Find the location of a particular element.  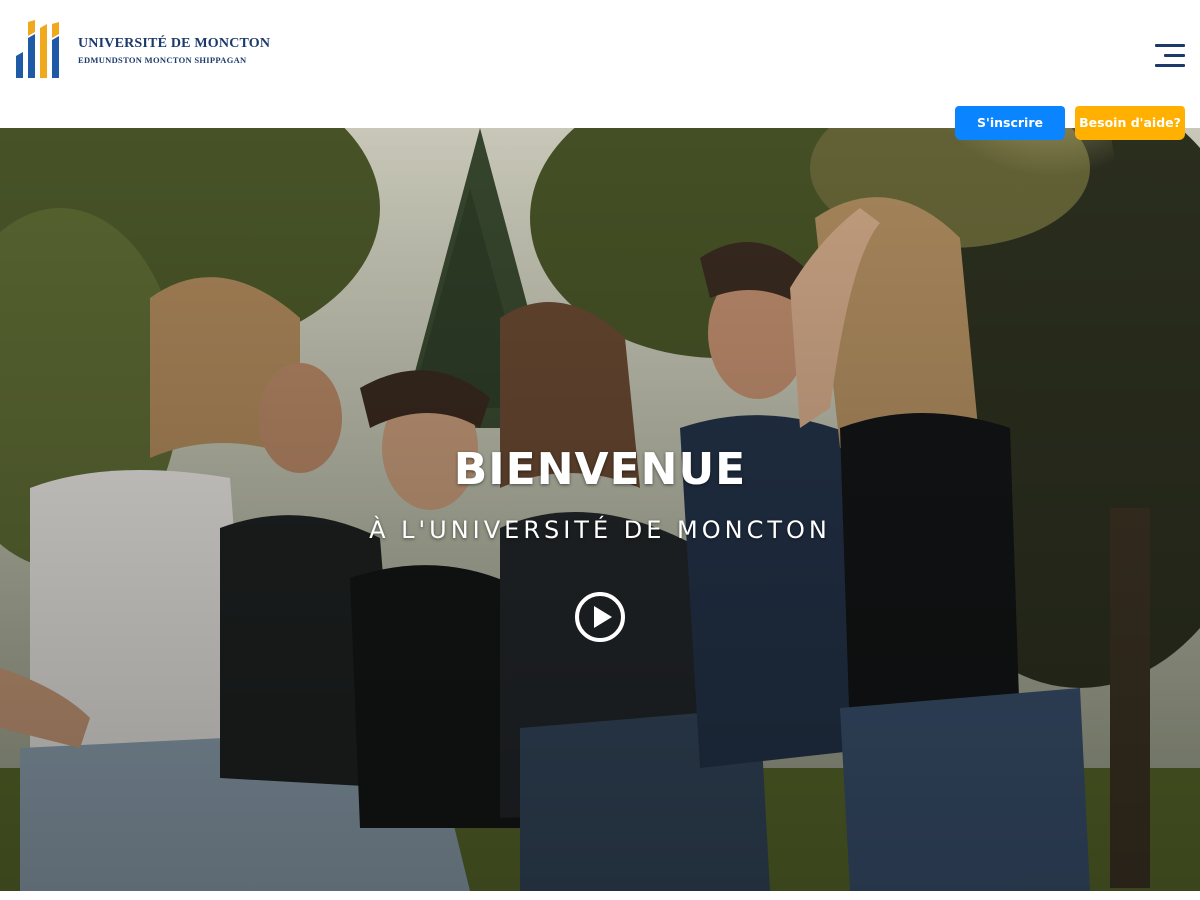

logo-campuses: EDMUNDSTON MONCTON SHIPPAGAN is located at coordinates (162, 59).